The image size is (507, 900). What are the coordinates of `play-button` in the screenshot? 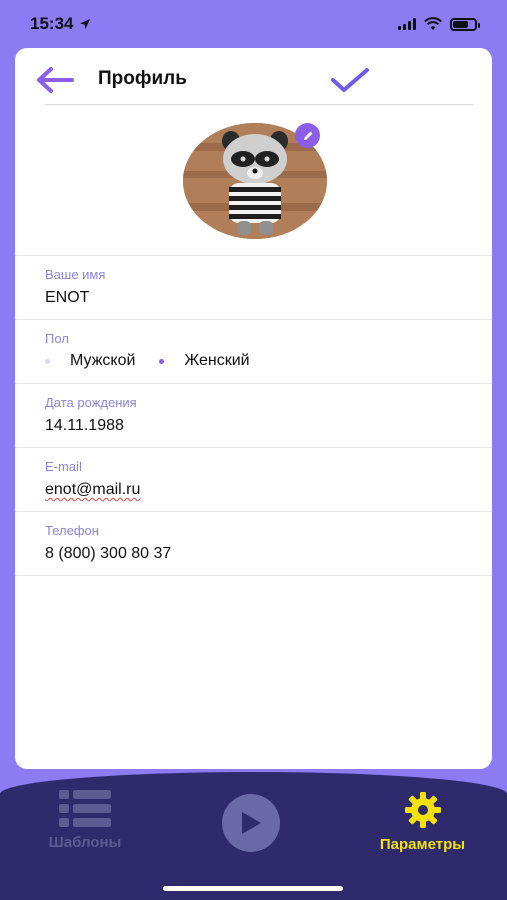 It's located at (251, 823).